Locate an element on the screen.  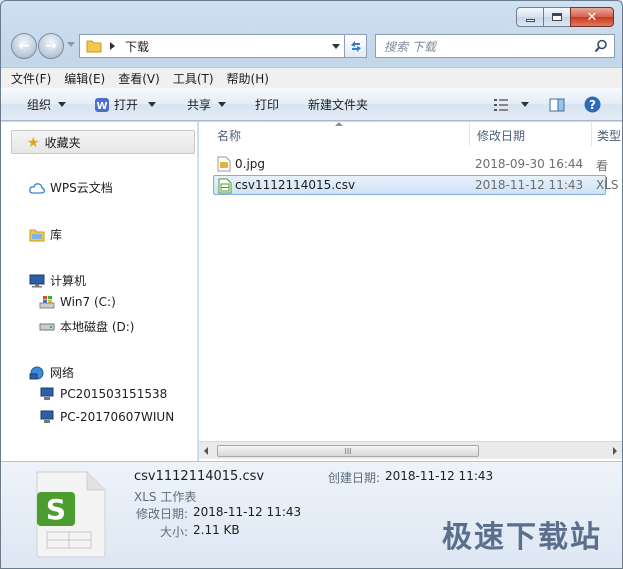
details-file-type: XLS 工作表 is located at coordinates (165, 497).